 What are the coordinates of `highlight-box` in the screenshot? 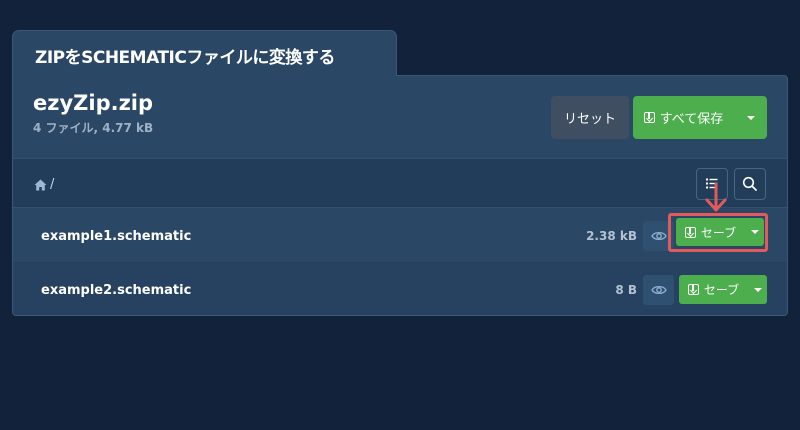 It's located at (718, 232).